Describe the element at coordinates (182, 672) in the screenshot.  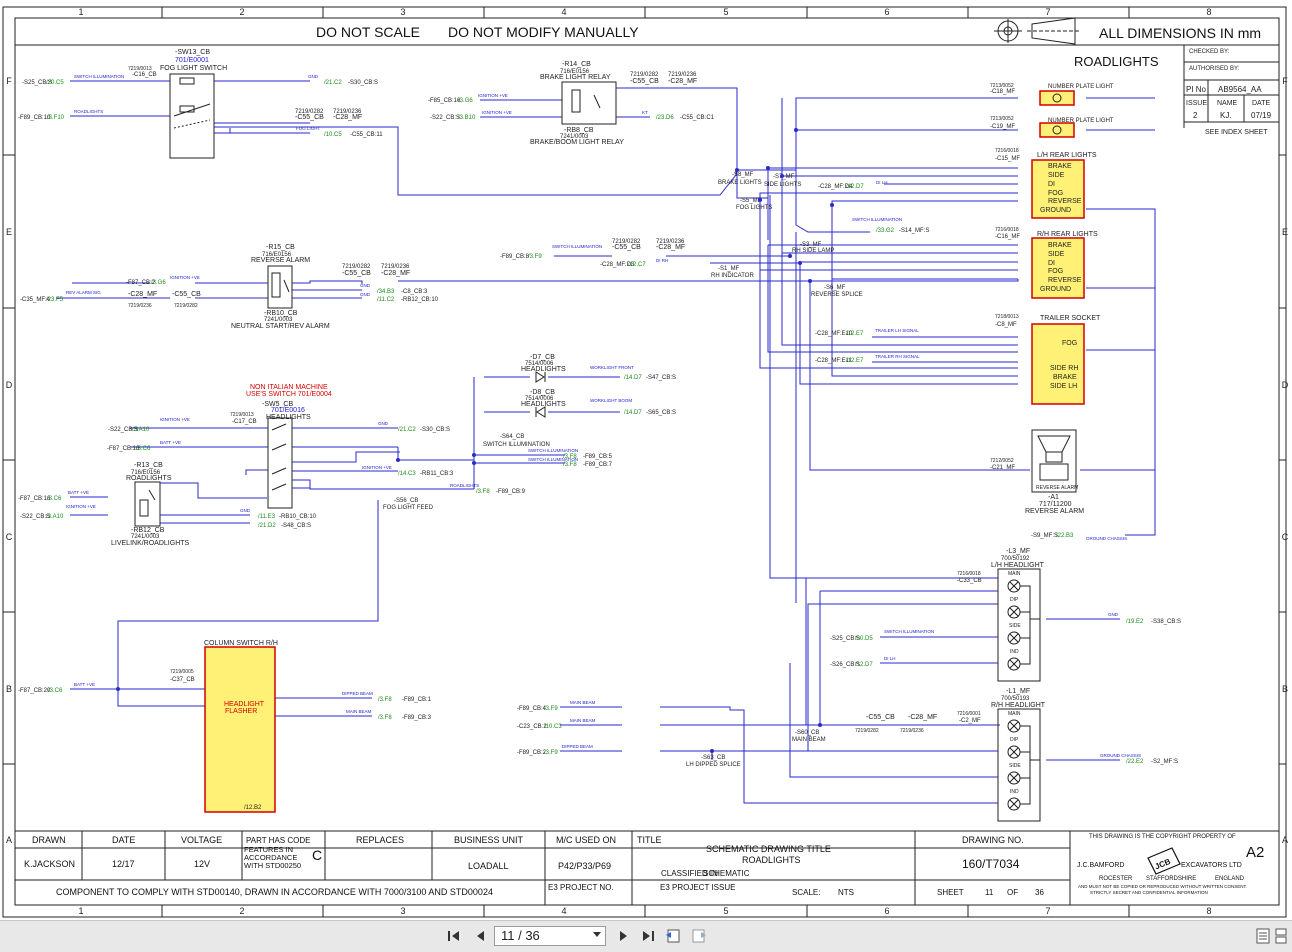
I see `col-switch-conn: 7219/0005` at that location.